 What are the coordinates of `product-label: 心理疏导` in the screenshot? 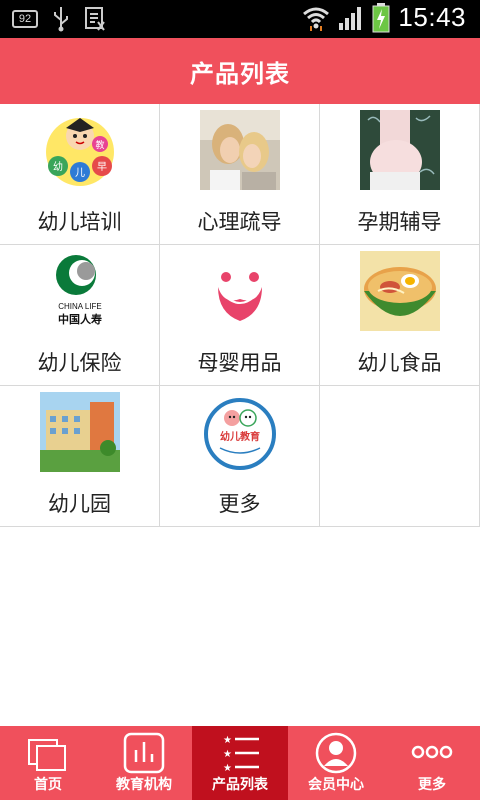 It's located at (239, 222).